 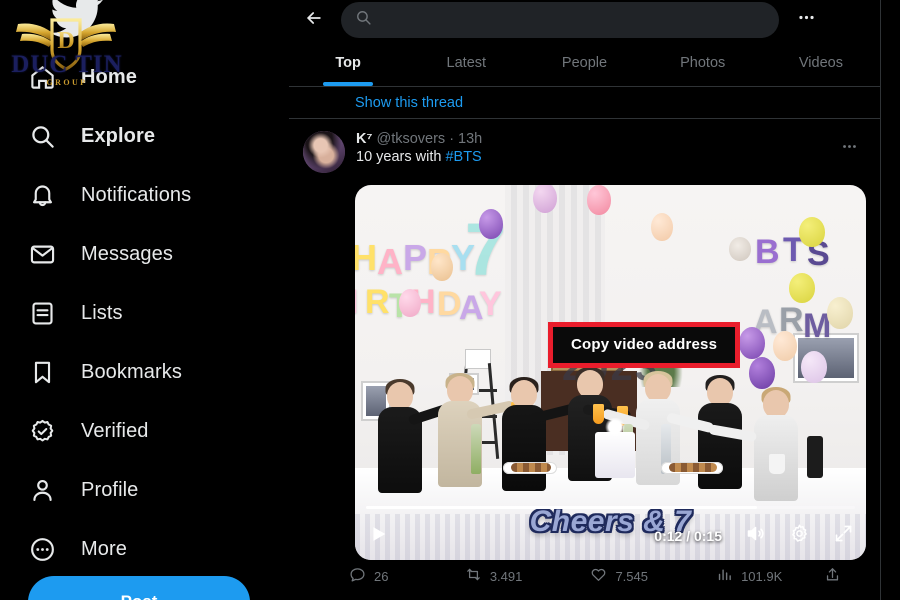 I want to click on tab-photos: Photos, so click(x=703, y=63).